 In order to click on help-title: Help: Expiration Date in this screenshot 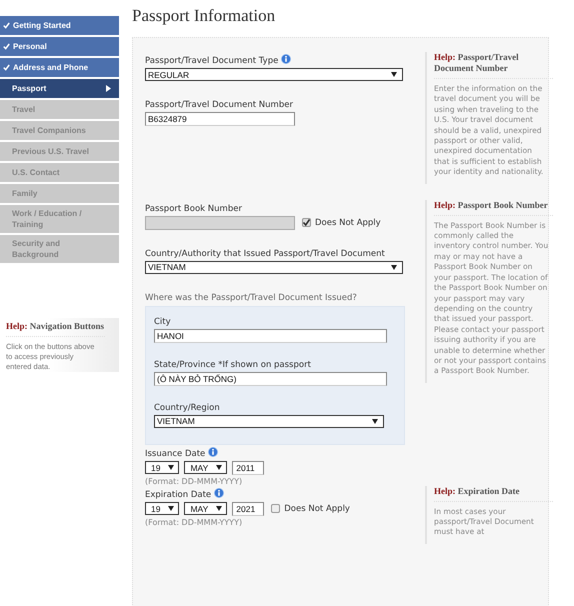, I will do `click(493, 494)`.